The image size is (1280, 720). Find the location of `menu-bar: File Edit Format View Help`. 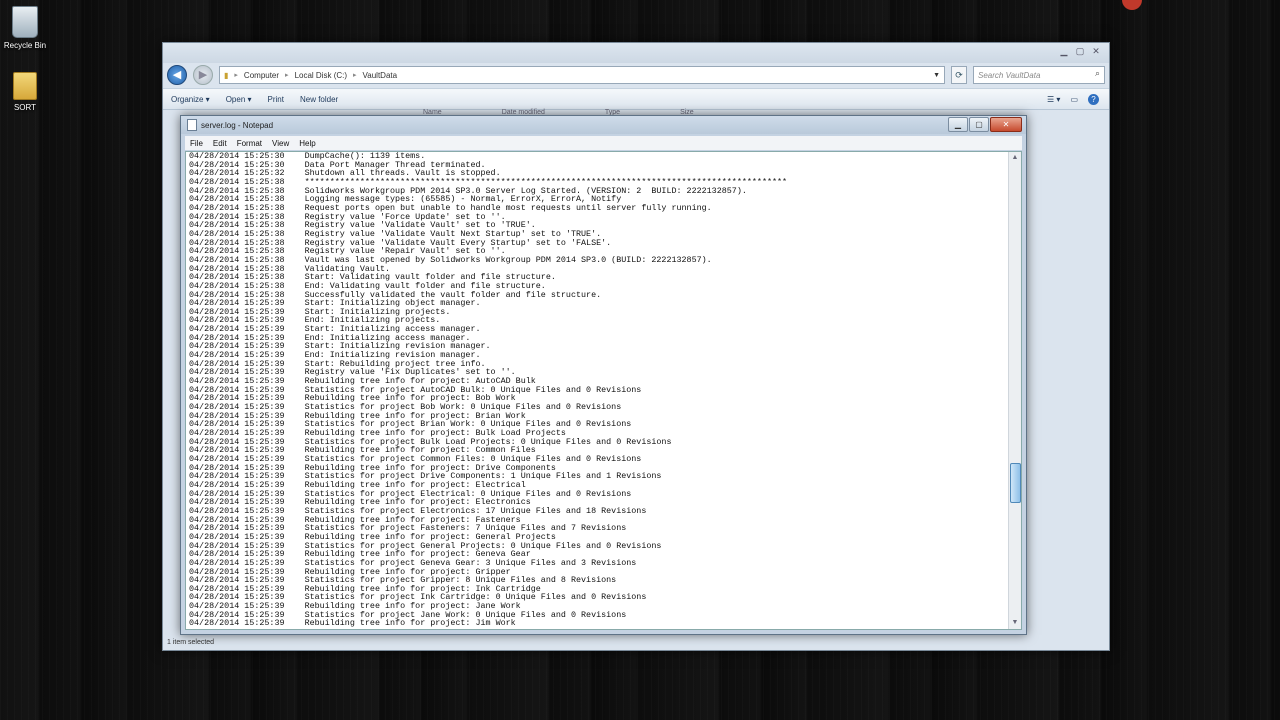

menu-bar: File Edit Format View Help is located at coordinates (603, 143).